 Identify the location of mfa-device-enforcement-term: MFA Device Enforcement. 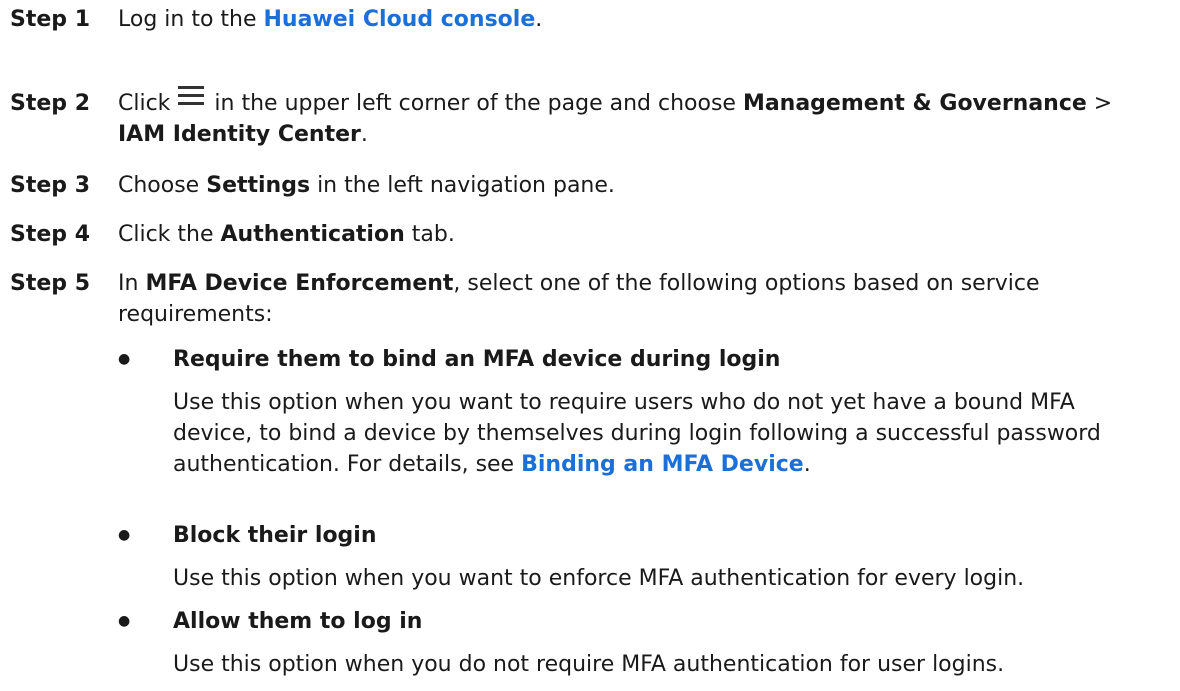
(299, 283).